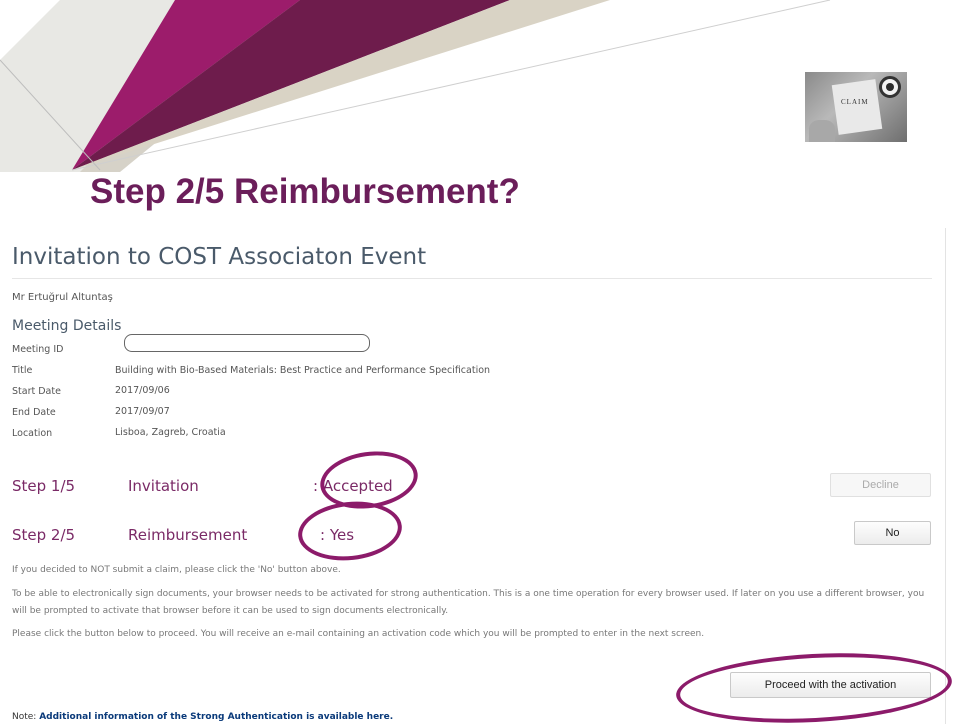  Describe the element at coordinates (67, 326) in the screenshot. I see `meeting-details-title: Meeting Details` at that location.